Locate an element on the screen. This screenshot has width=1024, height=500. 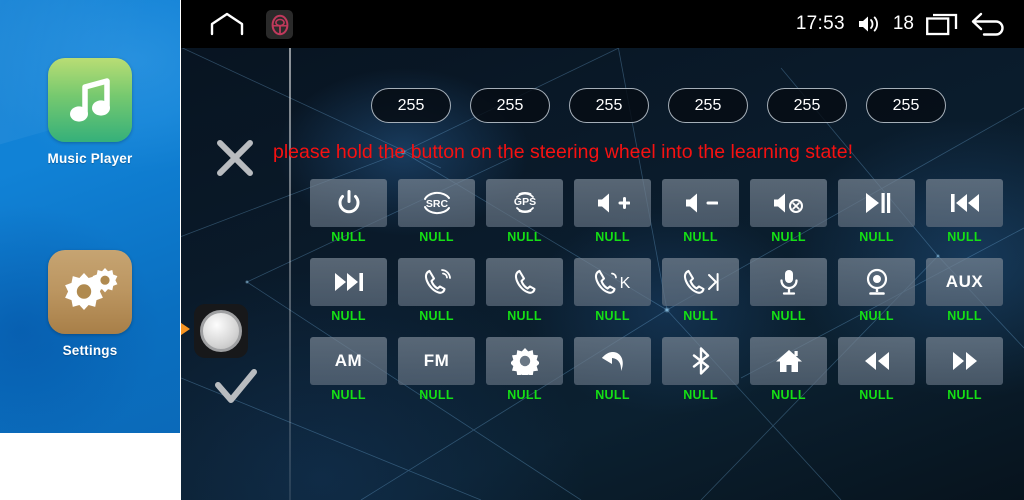
grid-cell: AUX NULL is located at coordinates (964, 290).